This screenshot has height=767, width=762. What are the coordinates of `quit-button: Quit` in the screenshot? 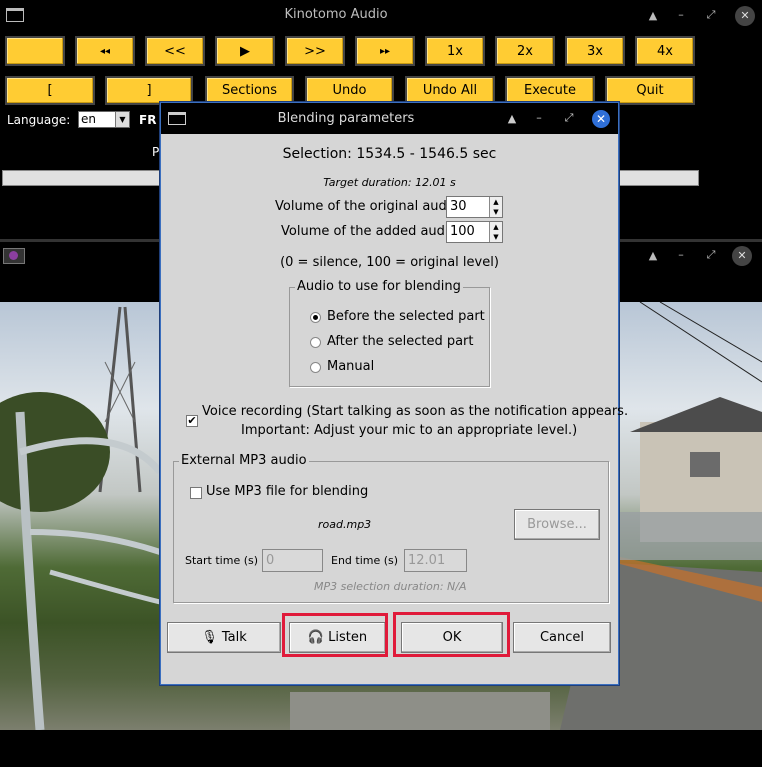 It's located at (650, 90).